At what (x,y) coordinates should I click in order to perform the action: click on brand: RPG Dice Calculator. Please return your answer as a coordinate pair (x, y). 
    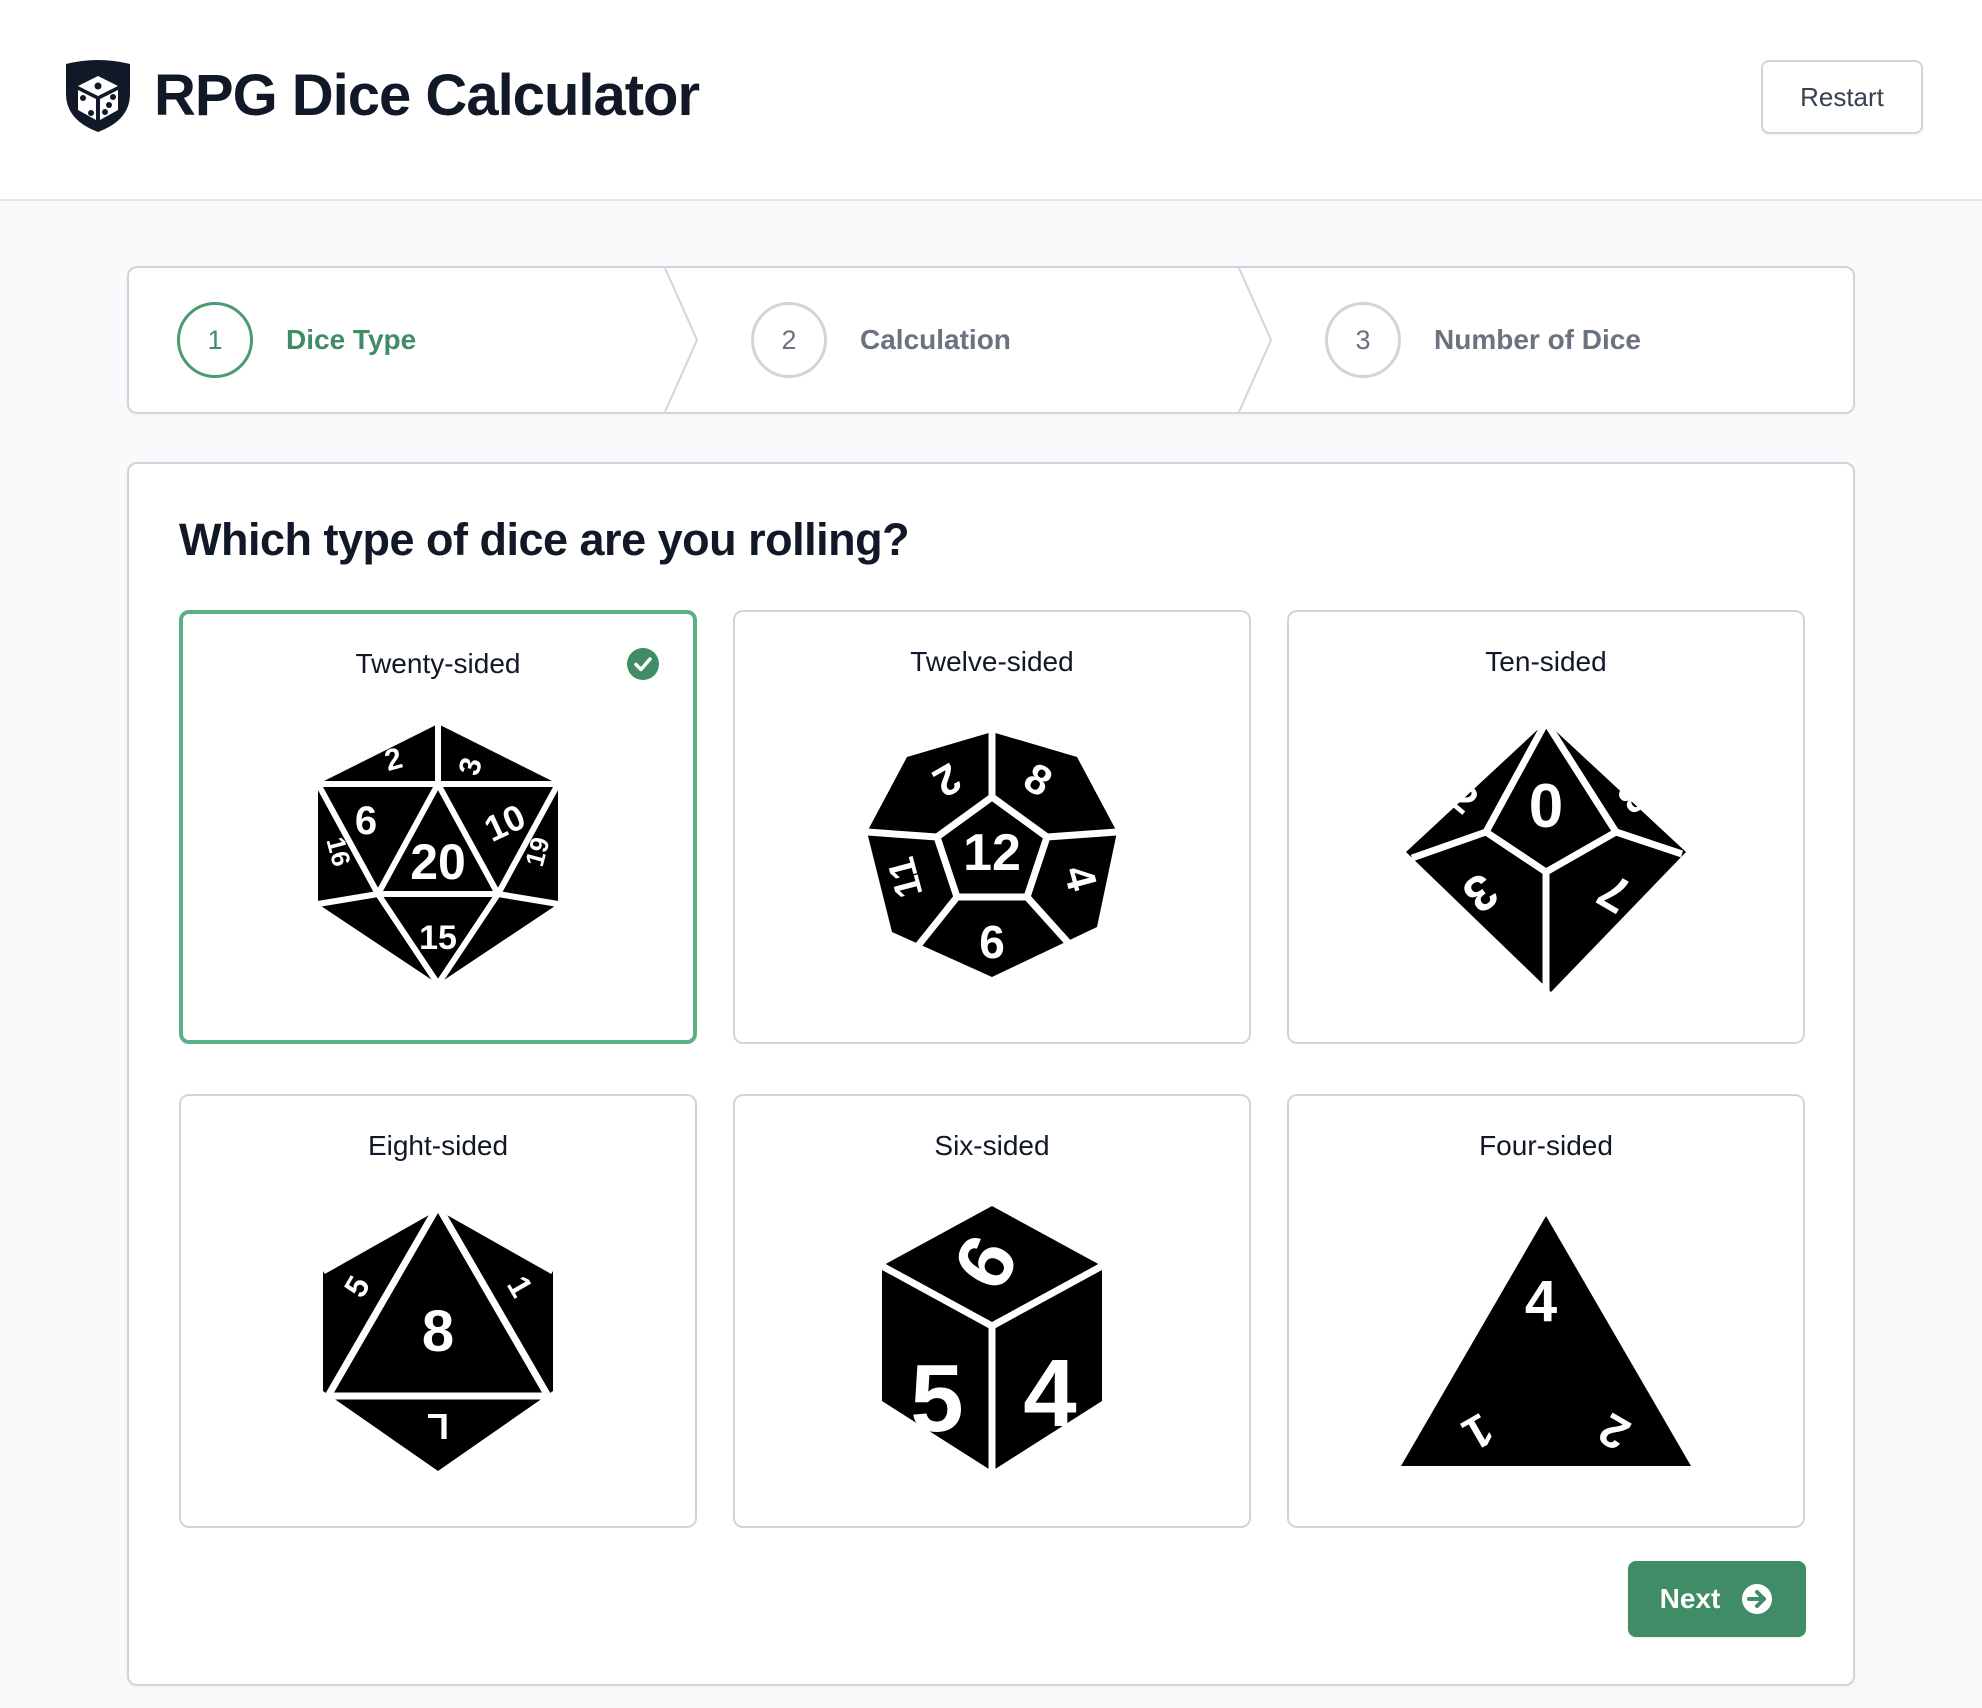
    Looking at the image, I should click on (381, 96).